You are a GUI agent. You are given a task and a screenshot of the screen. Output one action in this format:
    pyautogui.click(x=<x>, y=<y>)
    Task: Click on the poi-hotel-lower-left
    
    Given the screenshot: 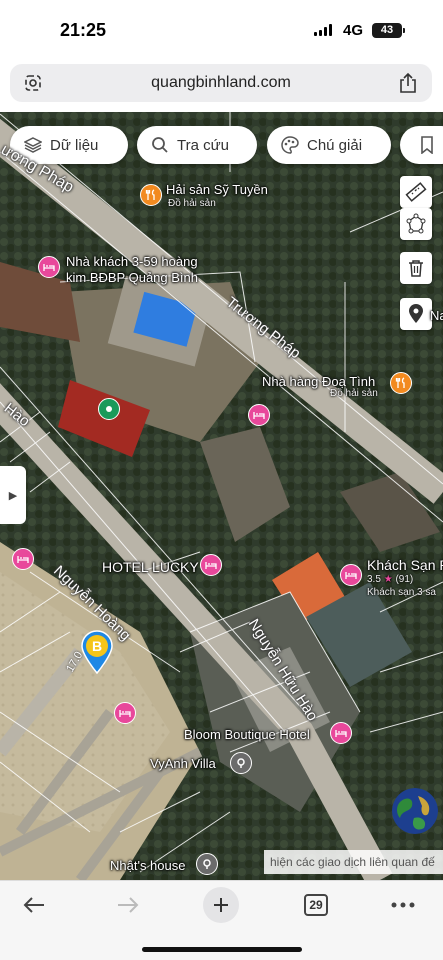 What is the action you would take?
    pyautogui.click(x=125, y=713)
    